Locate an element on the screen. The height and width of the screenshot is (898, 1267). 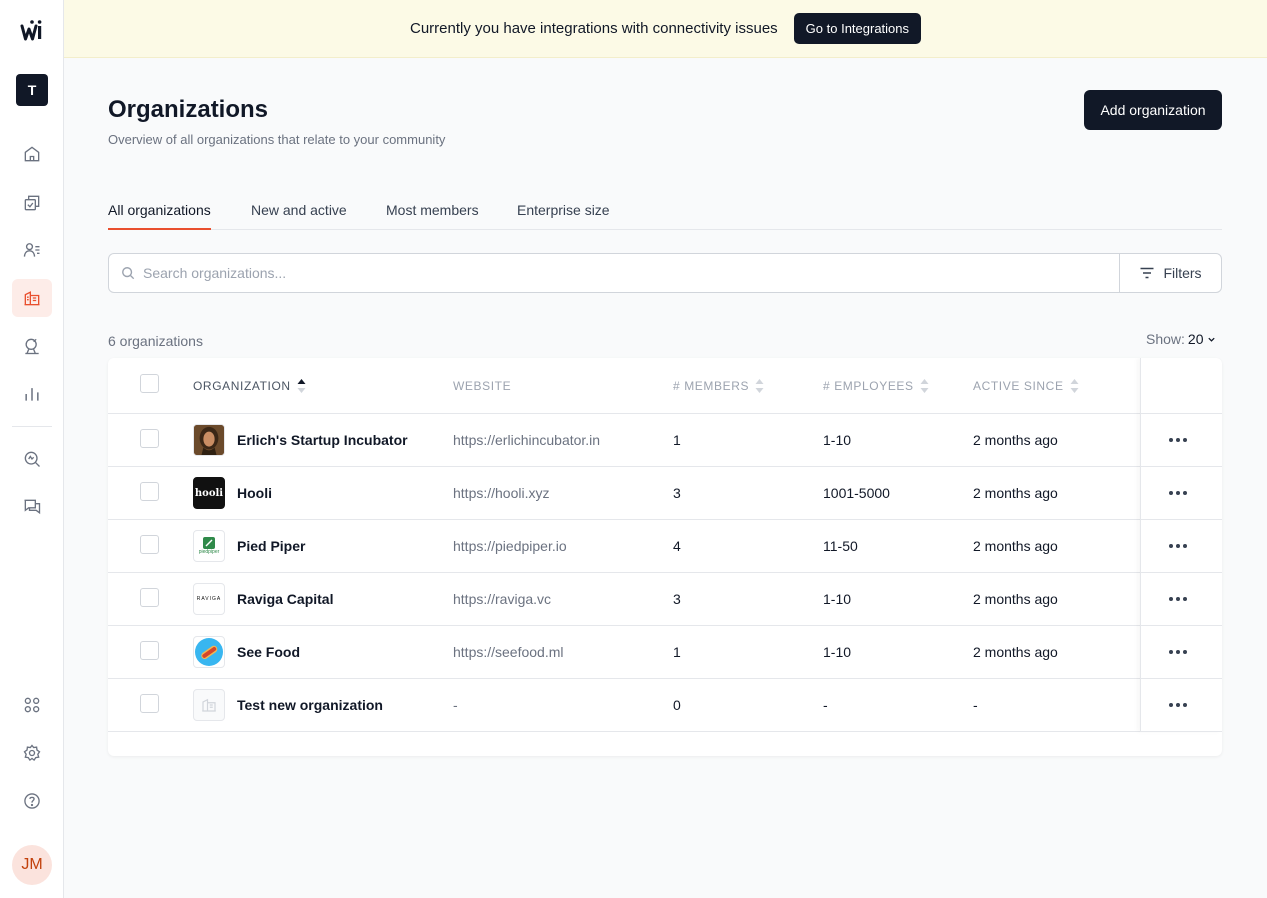
table-row: Test new organization - 0 - - is located at coordinates (665, 705).